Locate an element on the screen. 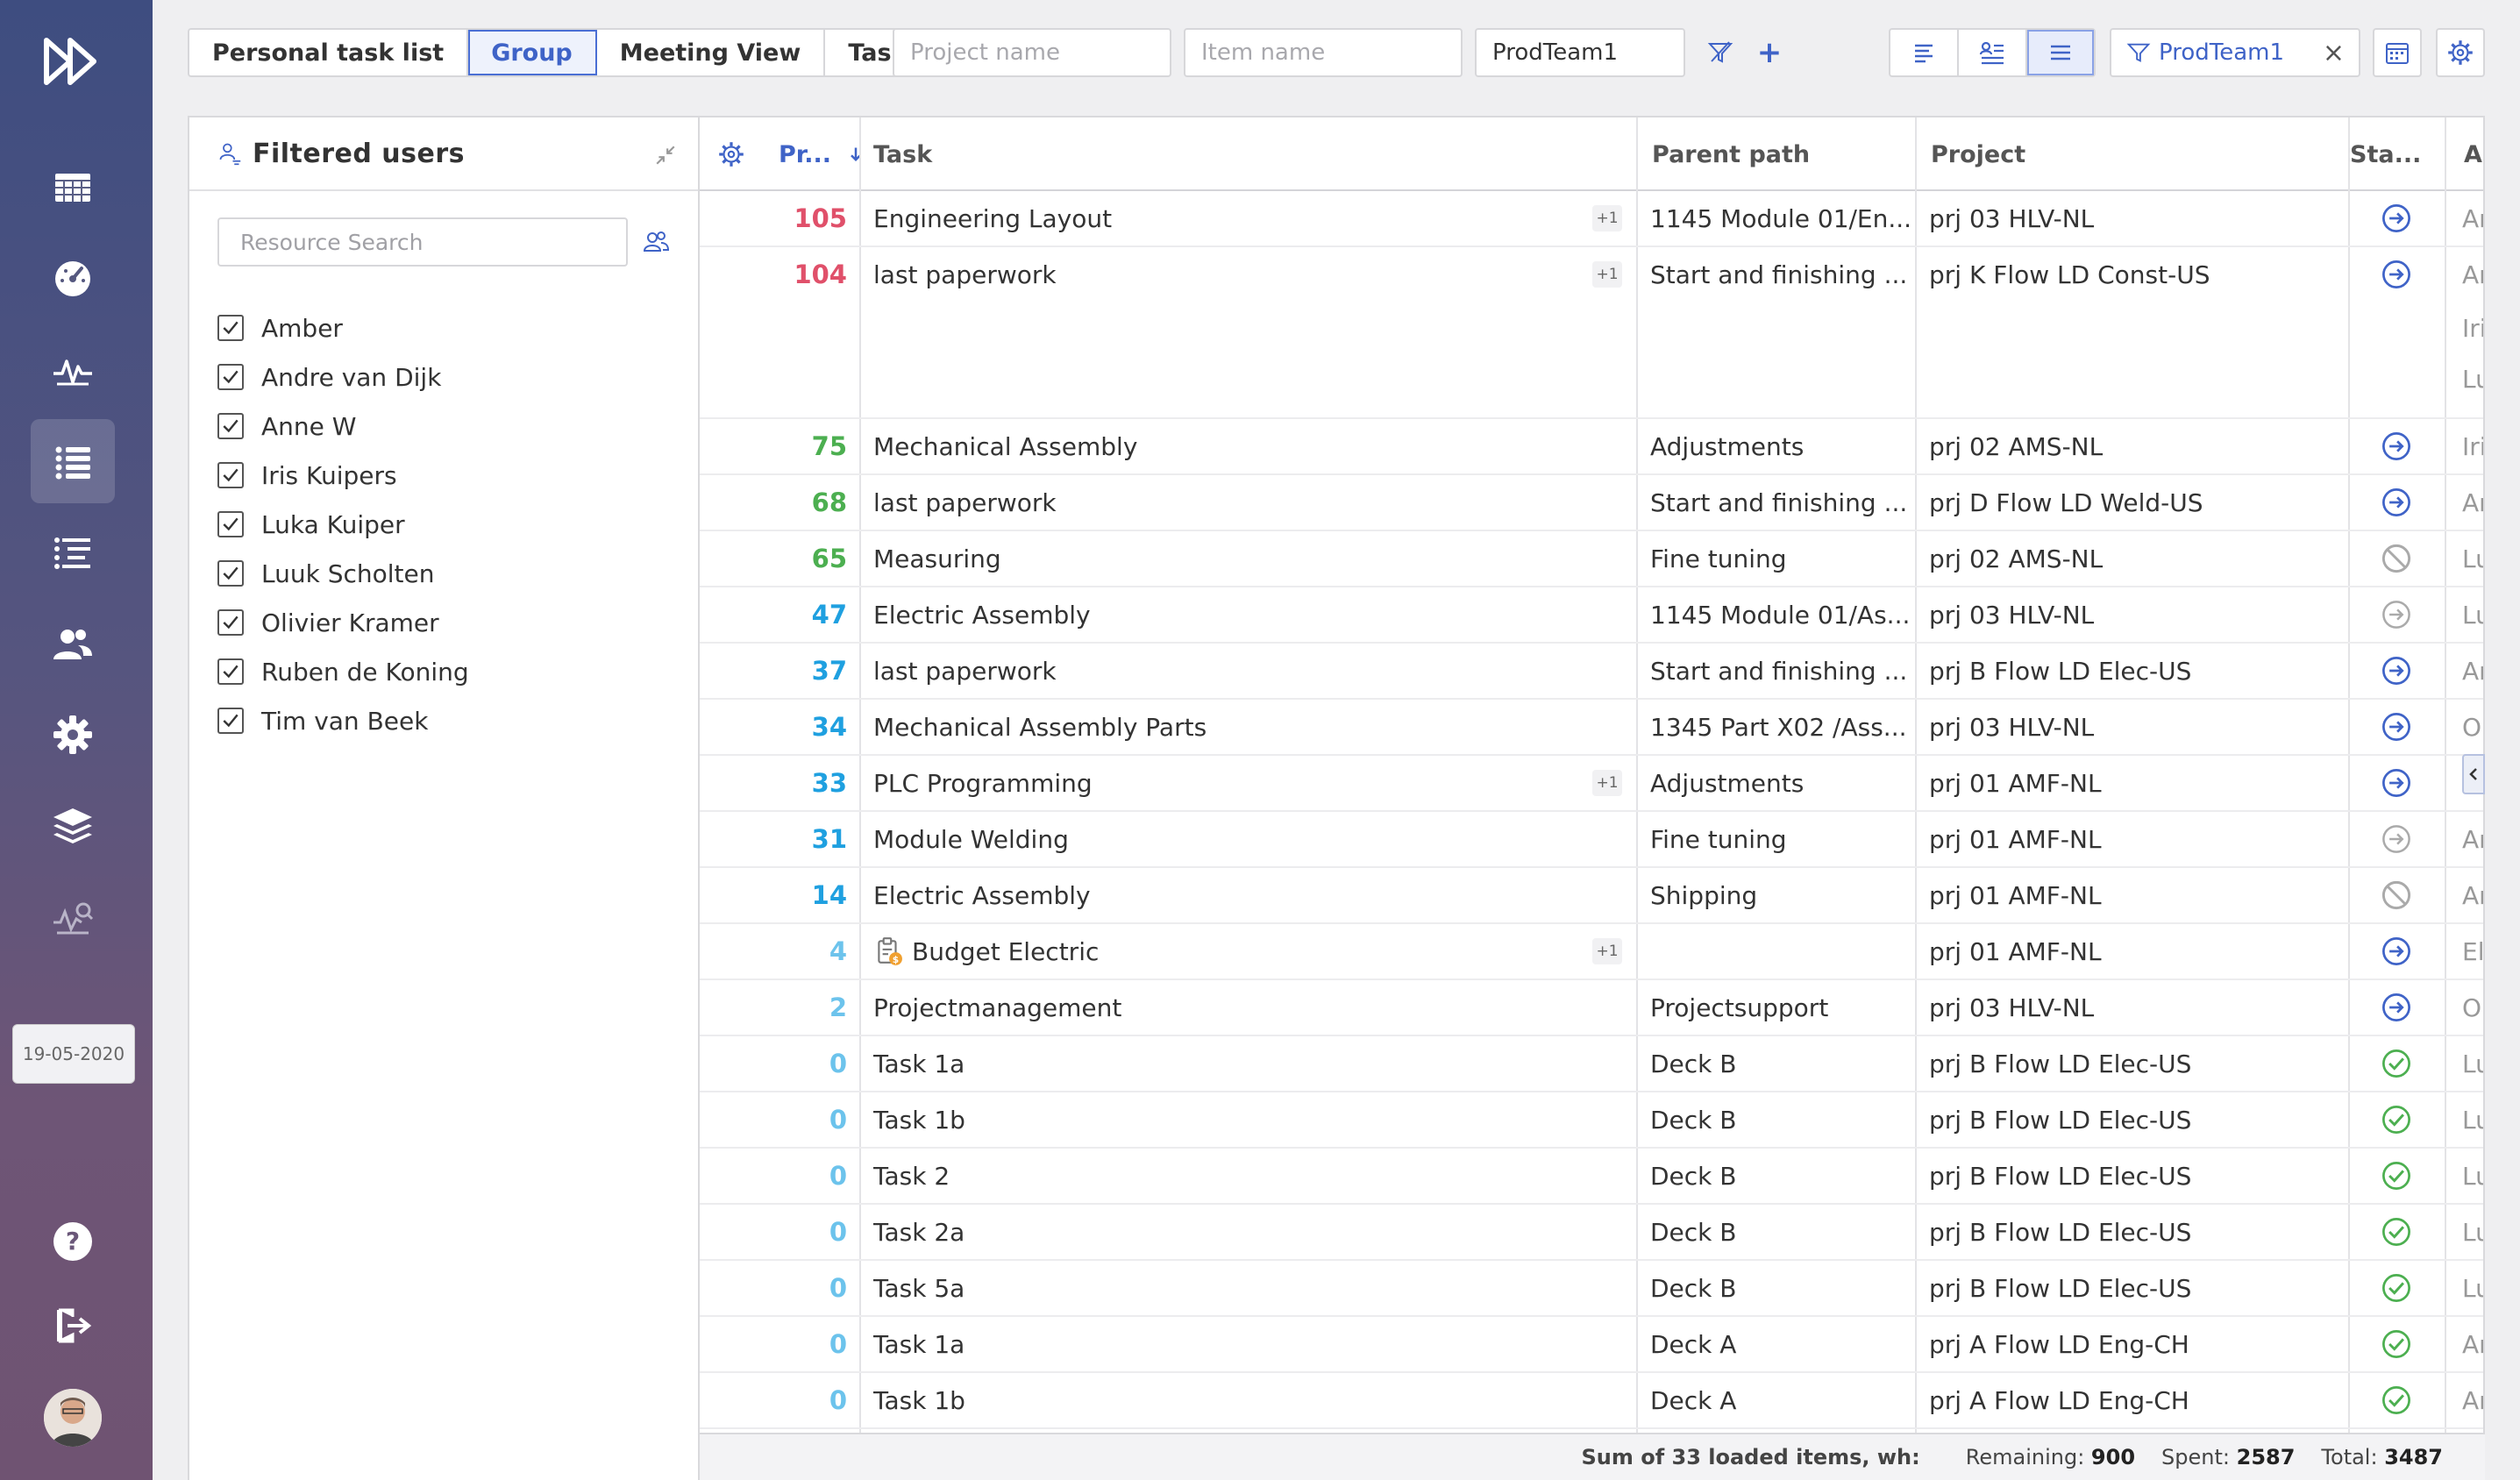 The height and width of the screenshot is (1480, 2520). settings-button is located at coordinates (2460, 52).